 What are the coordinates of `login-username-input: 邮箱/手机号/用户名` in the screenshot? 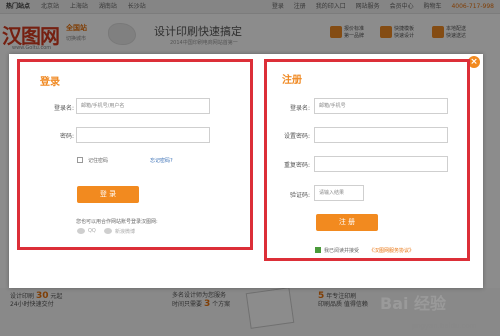 It's located at (143, 106).